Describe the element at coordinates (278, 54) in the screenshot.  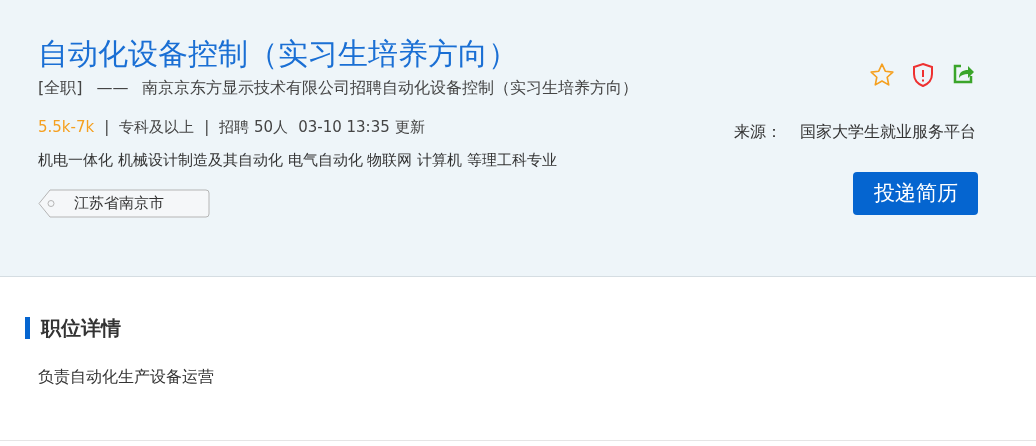
I see `job-title: 自动化设备控制（实习生培养方向）` at that location.